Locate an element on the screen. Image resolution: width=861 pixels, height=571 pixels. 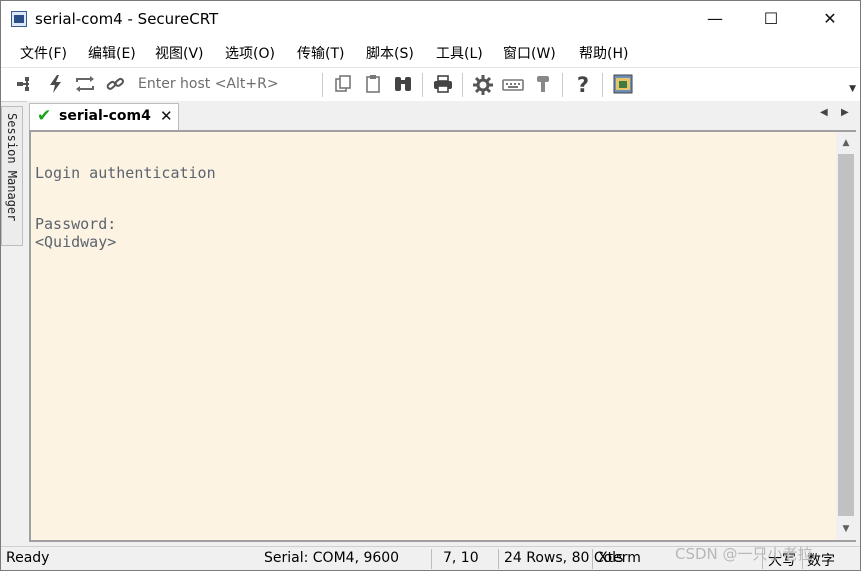
paste-icon is located at coordinates (373, 85).